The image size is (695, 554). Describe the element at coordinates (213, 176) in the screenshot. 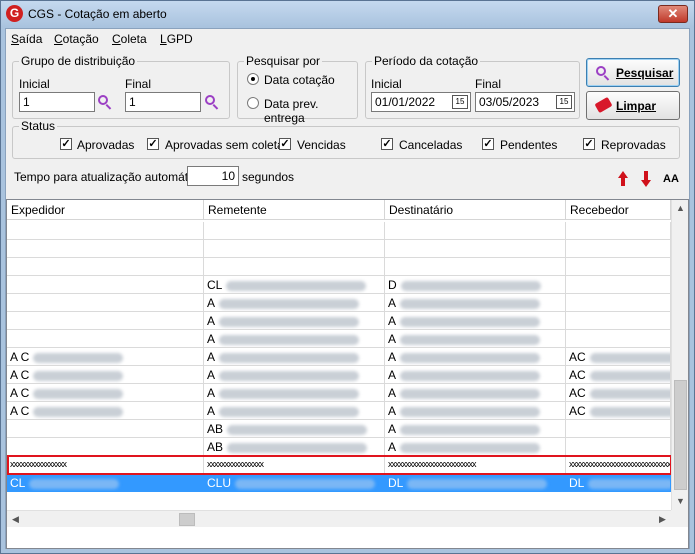

I see `refresh-interval-input: 10` at that location.